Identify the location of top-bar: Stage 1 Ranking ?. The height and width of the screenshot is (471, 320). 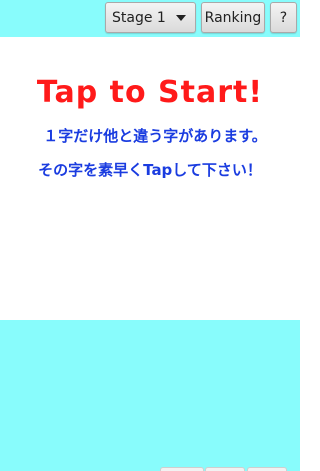
(150, 18).